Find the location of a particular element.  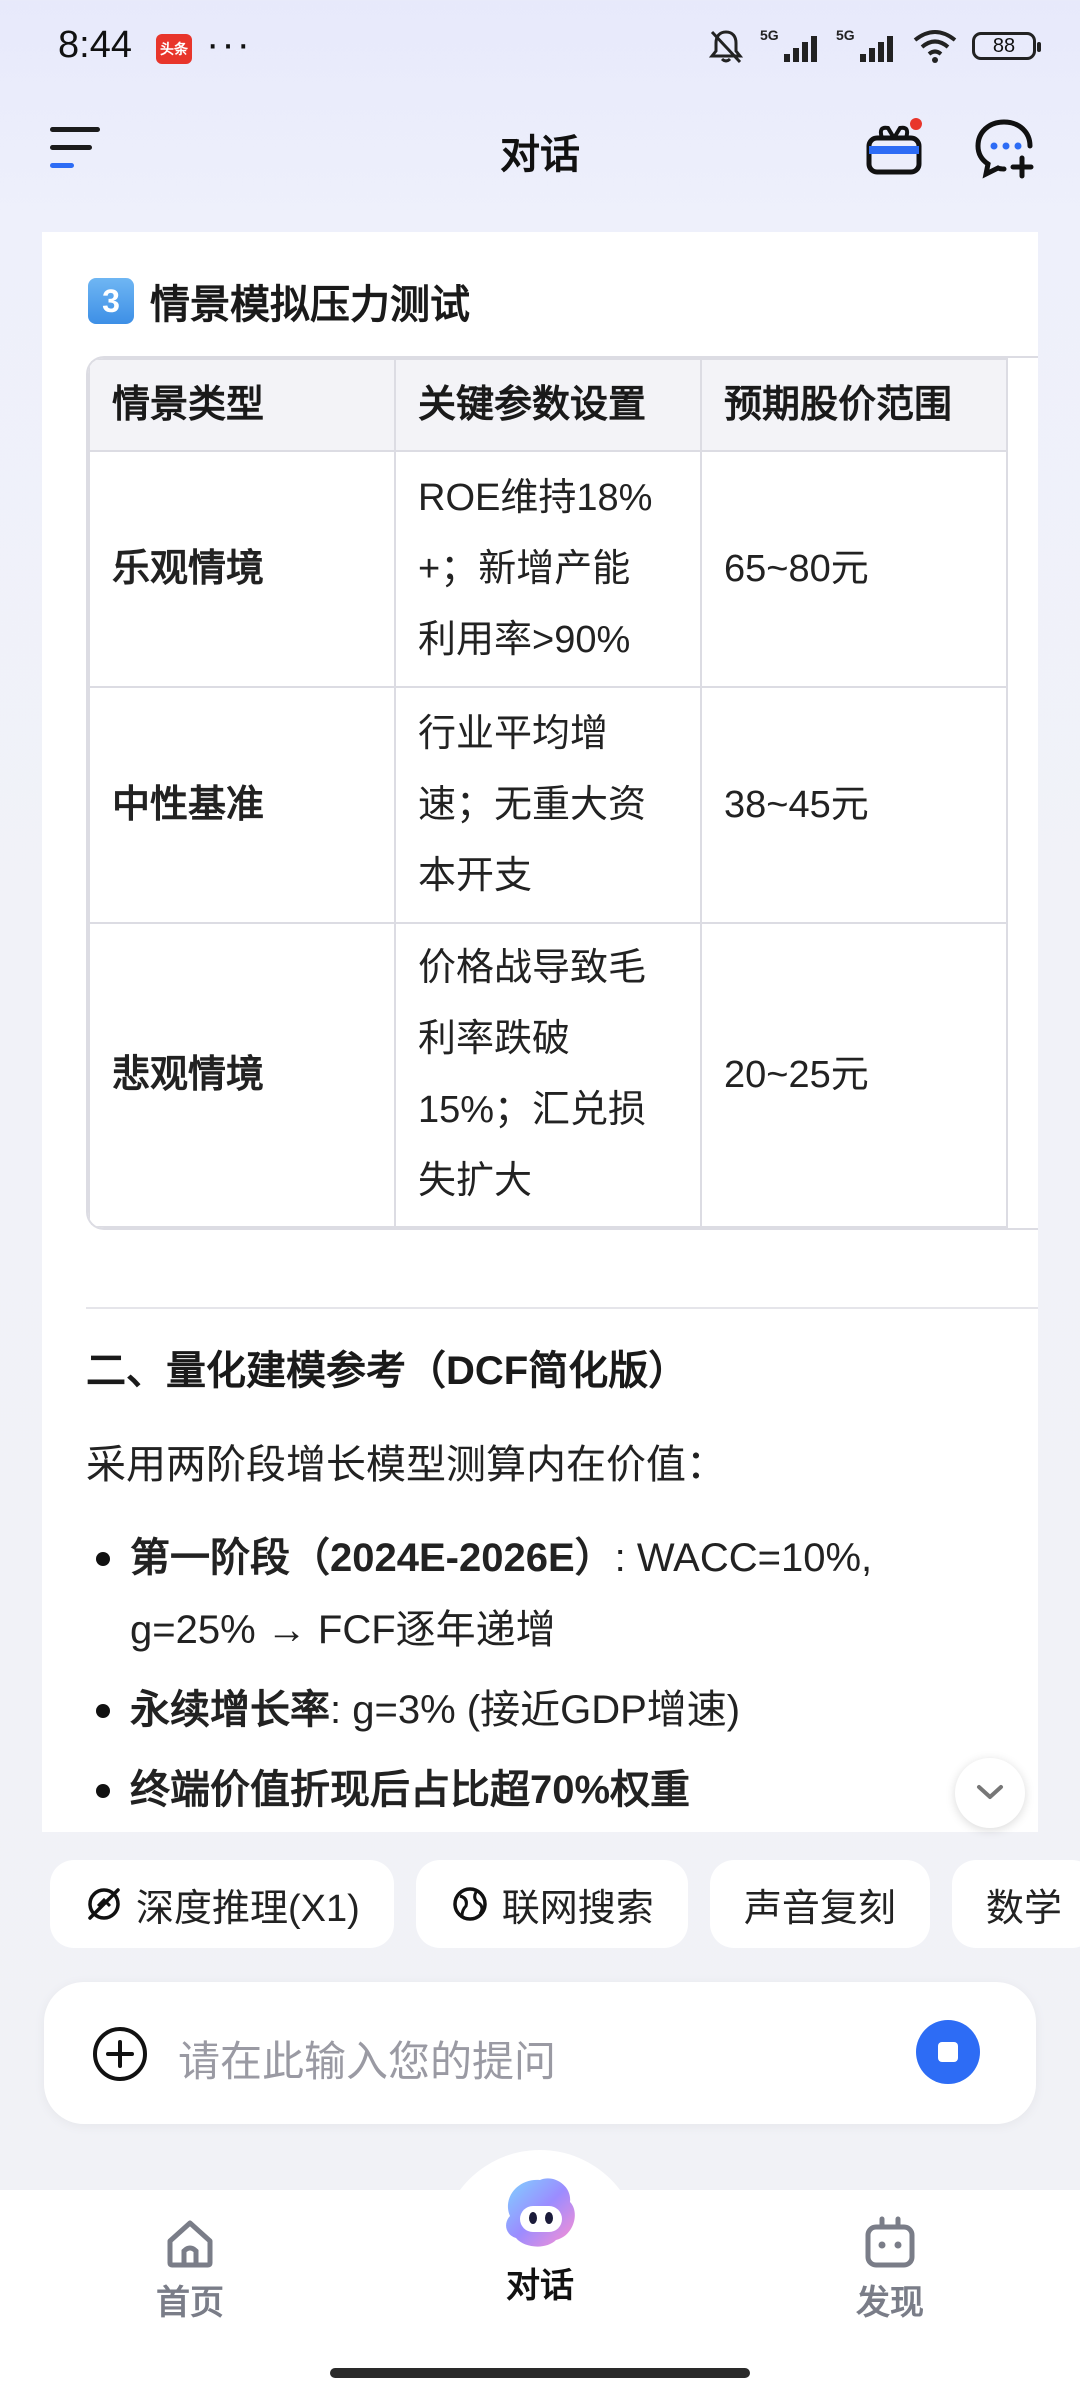

params-line: ROE维持18% is located at coordinates (535, 497).